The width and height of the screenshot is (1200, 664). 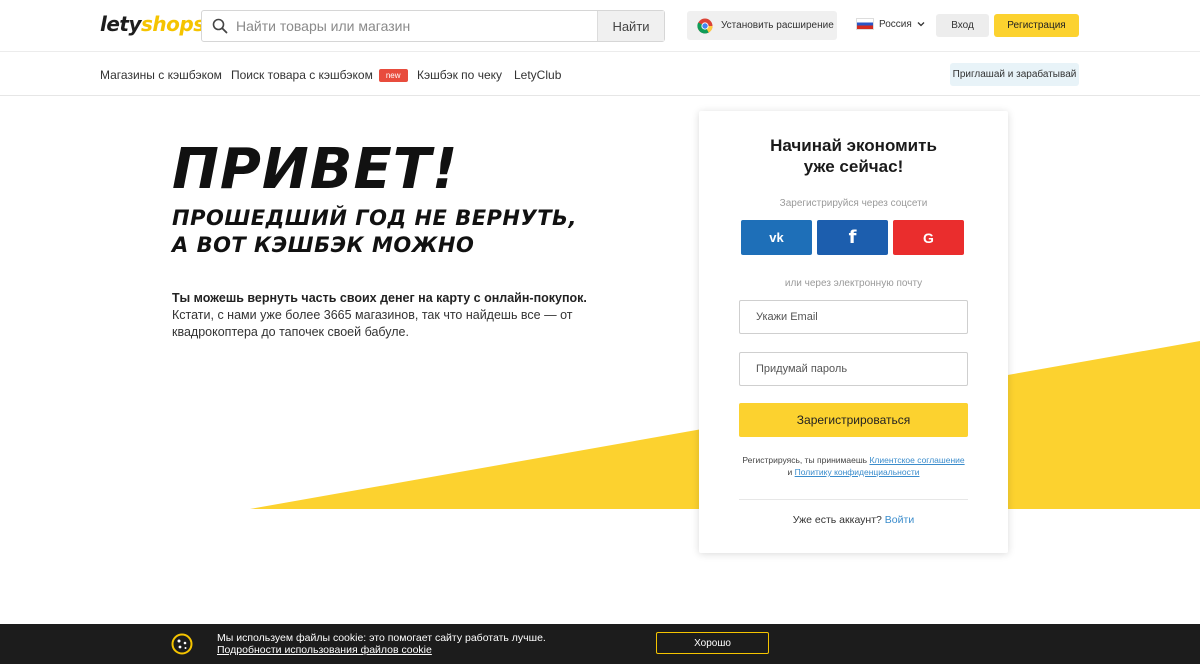 I want to click on vk-icon: vk, so click(x=776, y=237).